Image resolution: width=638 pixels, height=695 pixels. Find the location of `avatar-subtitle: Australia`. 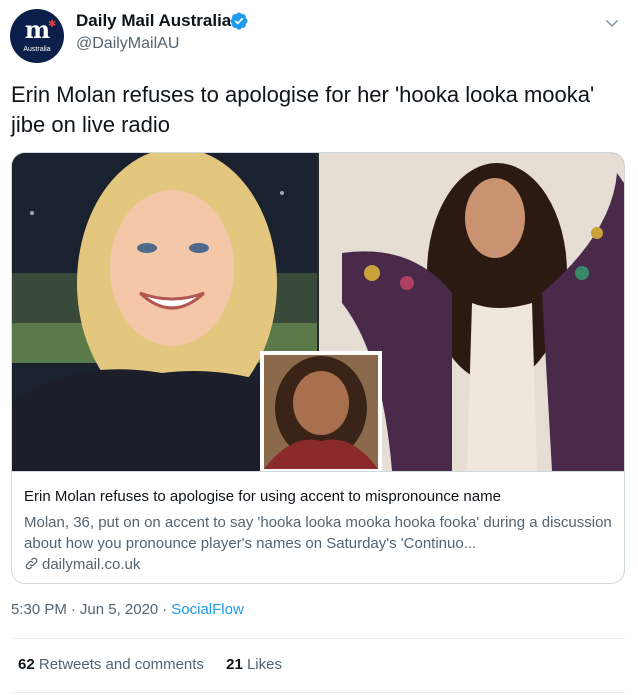

avatar-subtitle: Australia is located at coordinates (37, 49).